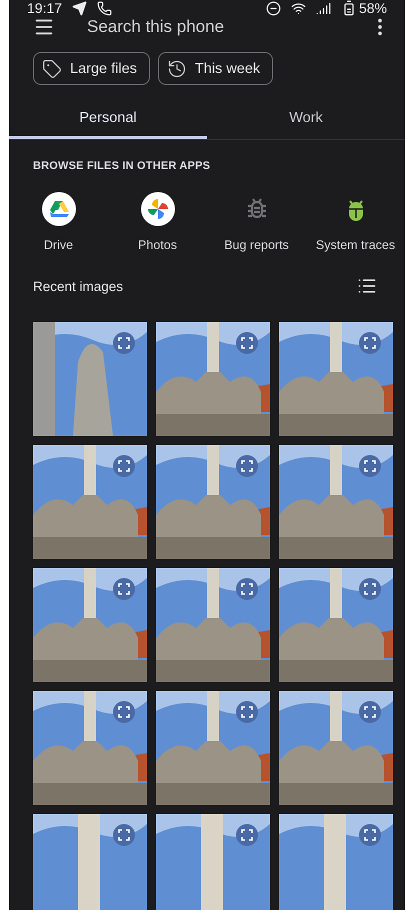 The image size is (408, 910). What do you see at coordinates (212, 27) in the screenshot?
I see `search-field: Search this phone` at bounding box center [212, 27].